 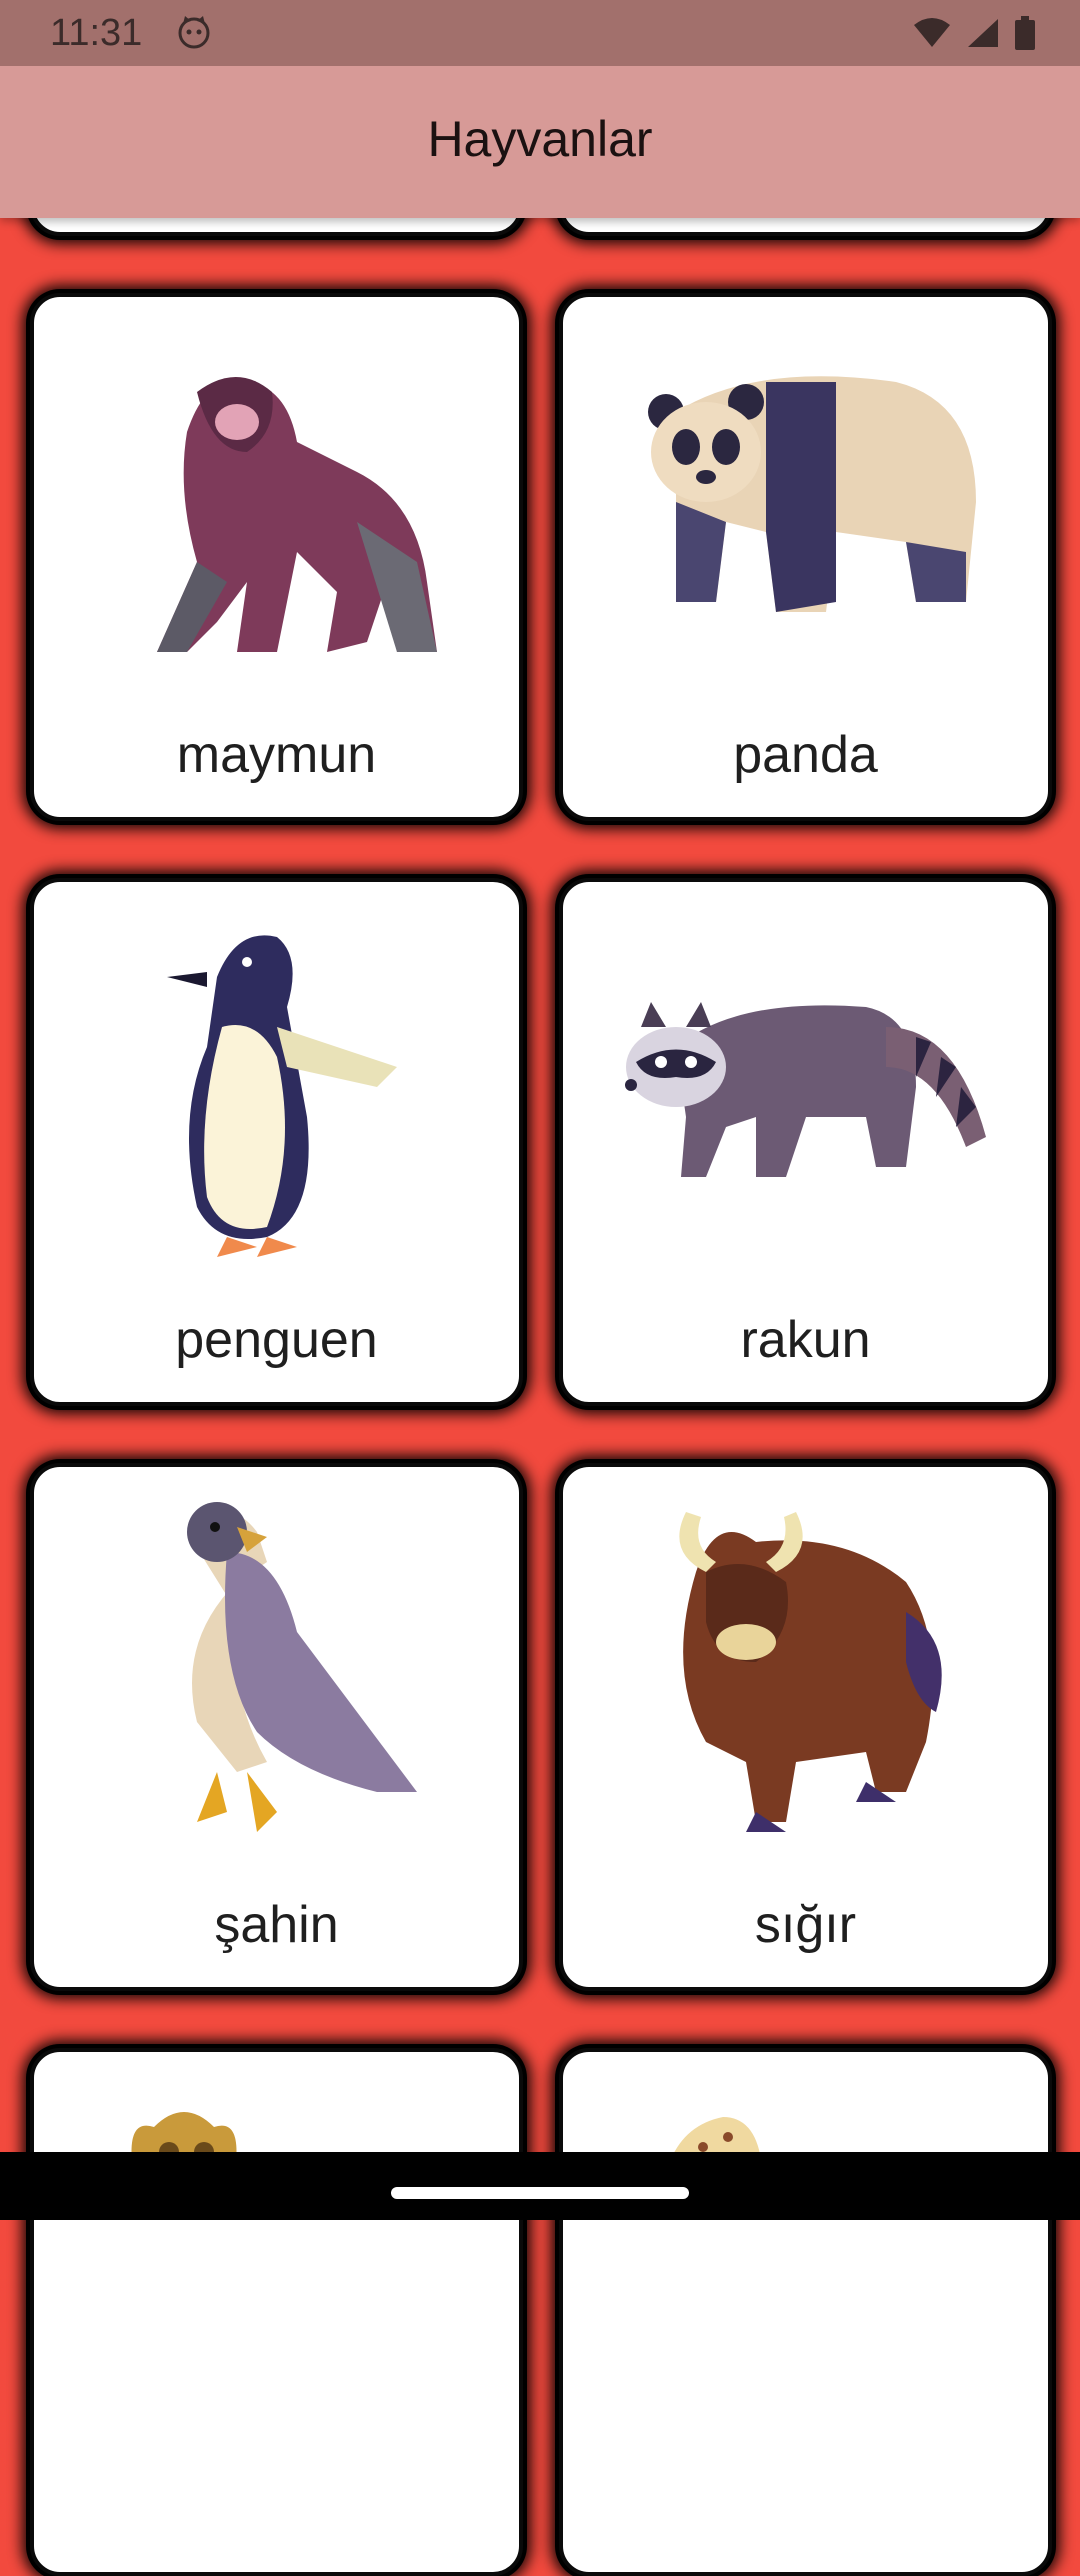 I want to click on animal-label: sığır, so click(x=805, y=1925).